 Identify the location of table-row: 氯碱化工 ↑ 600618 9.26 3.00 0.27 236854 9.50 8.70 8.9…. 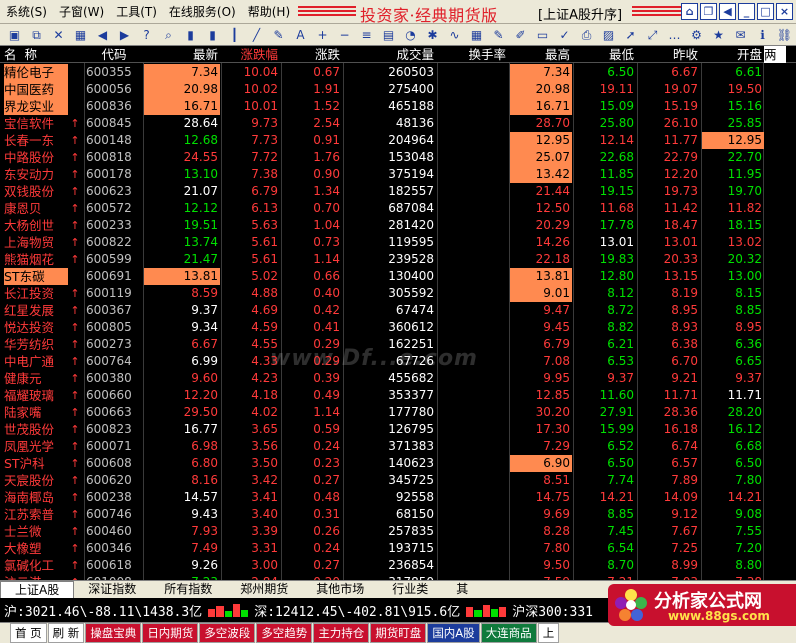
(398, 565).